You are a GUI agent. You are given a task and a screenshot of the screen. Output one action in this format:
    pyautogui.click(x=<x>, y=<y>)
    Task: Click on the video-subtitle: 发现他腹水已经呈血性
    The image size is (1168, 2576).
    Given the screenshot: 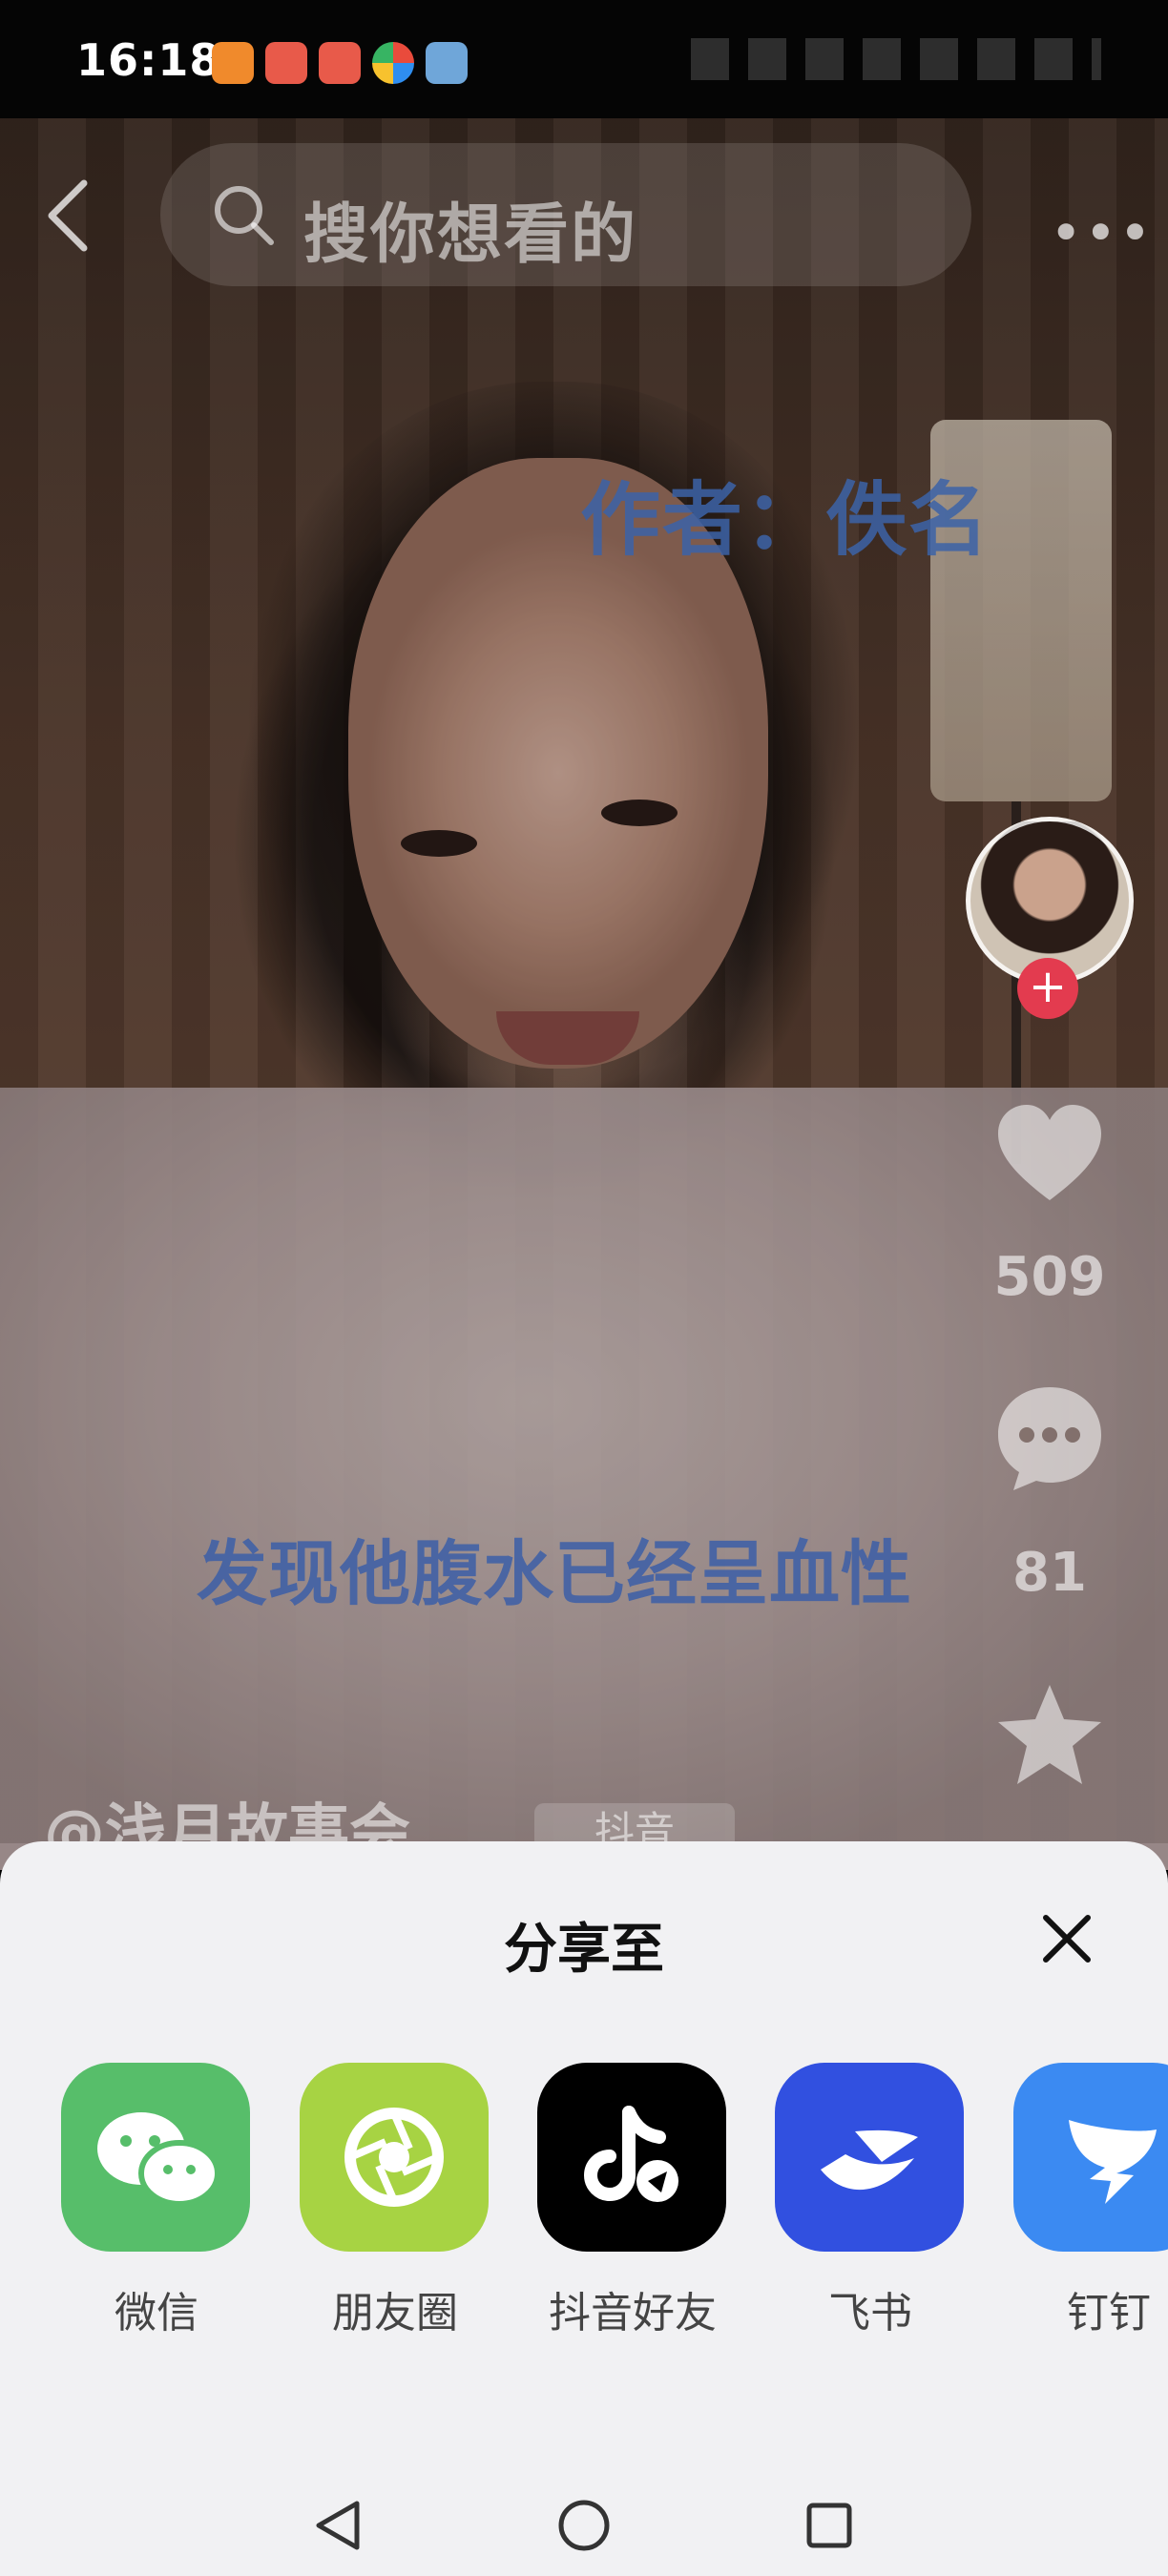 What is the action you would take?
    pyautogui.click(x=554, y=1574)
    